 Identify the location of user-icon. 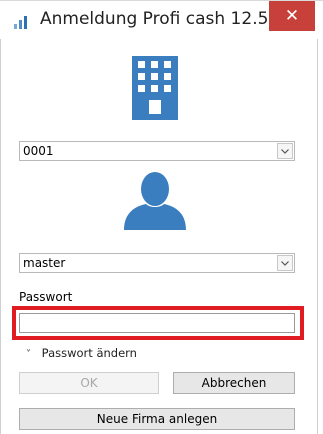
(155, 201).